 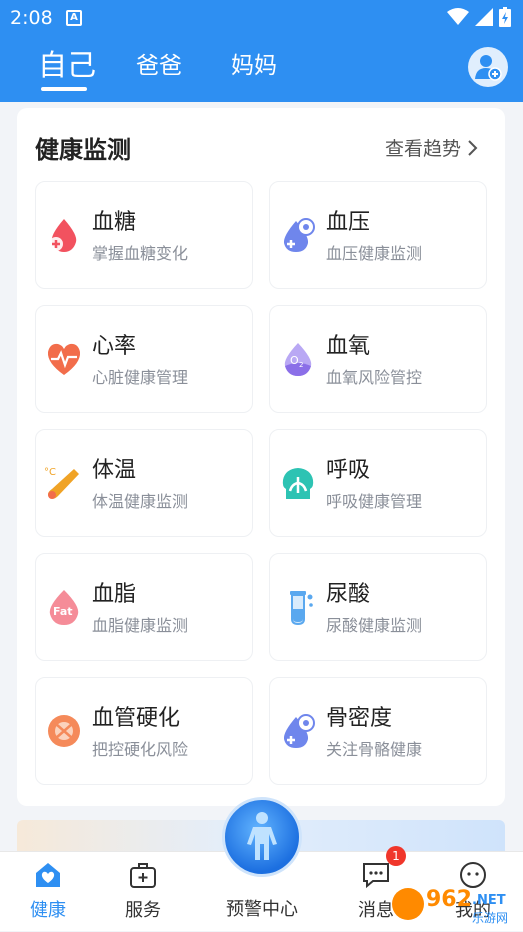 I want to click on warning-center-button, so click(x=262, y=837).